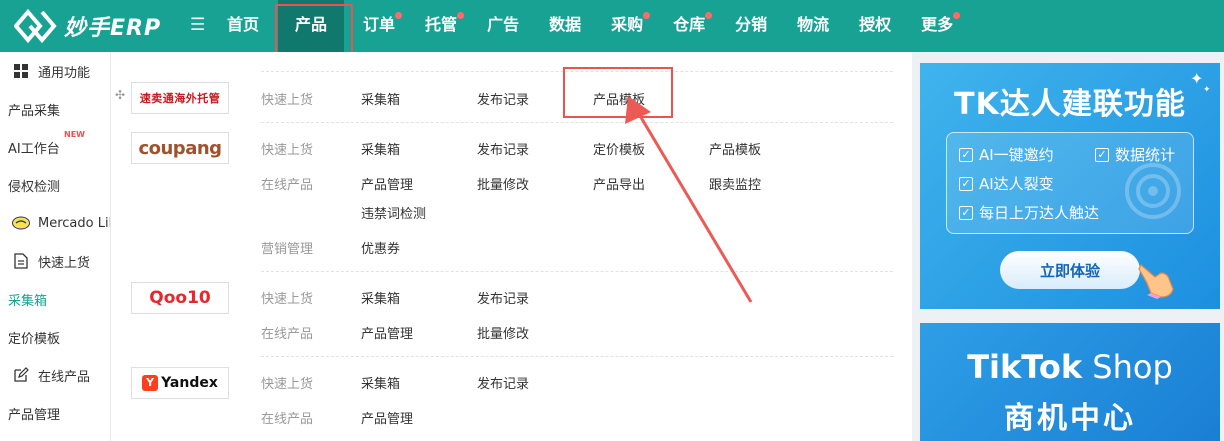 The width and height of the screenshot is (1224, 441). What do you see at coordinates (689, 26) in the screenshot?
I see `nav-warehouse: 仓库` at bounding box center [689, 26].